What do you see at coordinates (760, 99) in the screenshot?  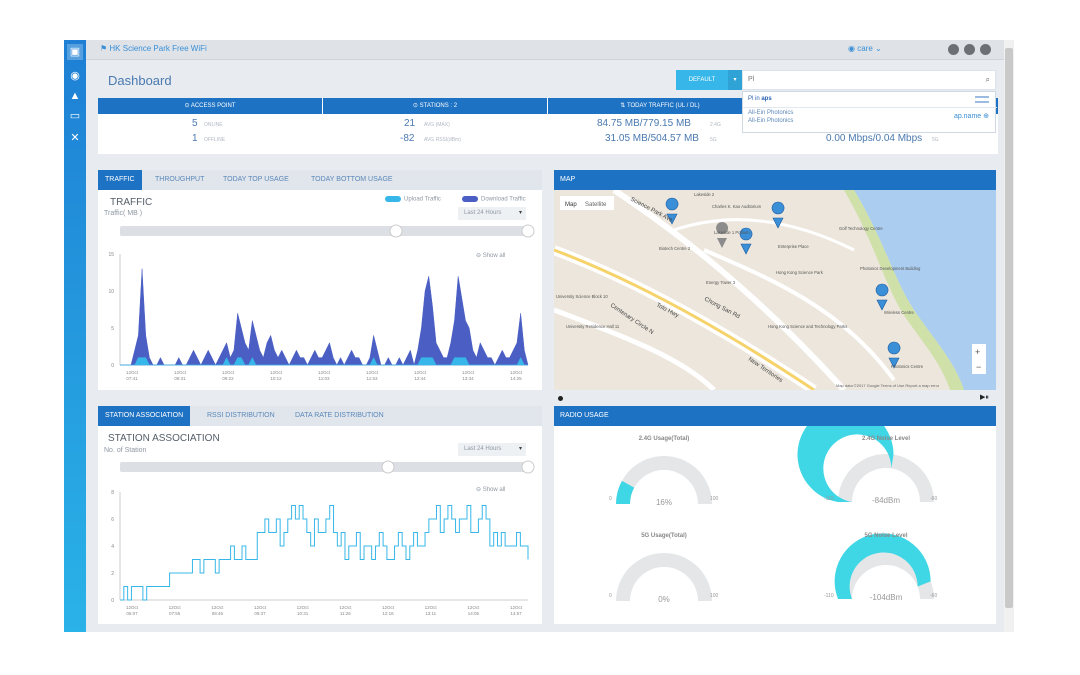 I see `suggest-scope: Pl in aps` at bounding box center [760, 99].